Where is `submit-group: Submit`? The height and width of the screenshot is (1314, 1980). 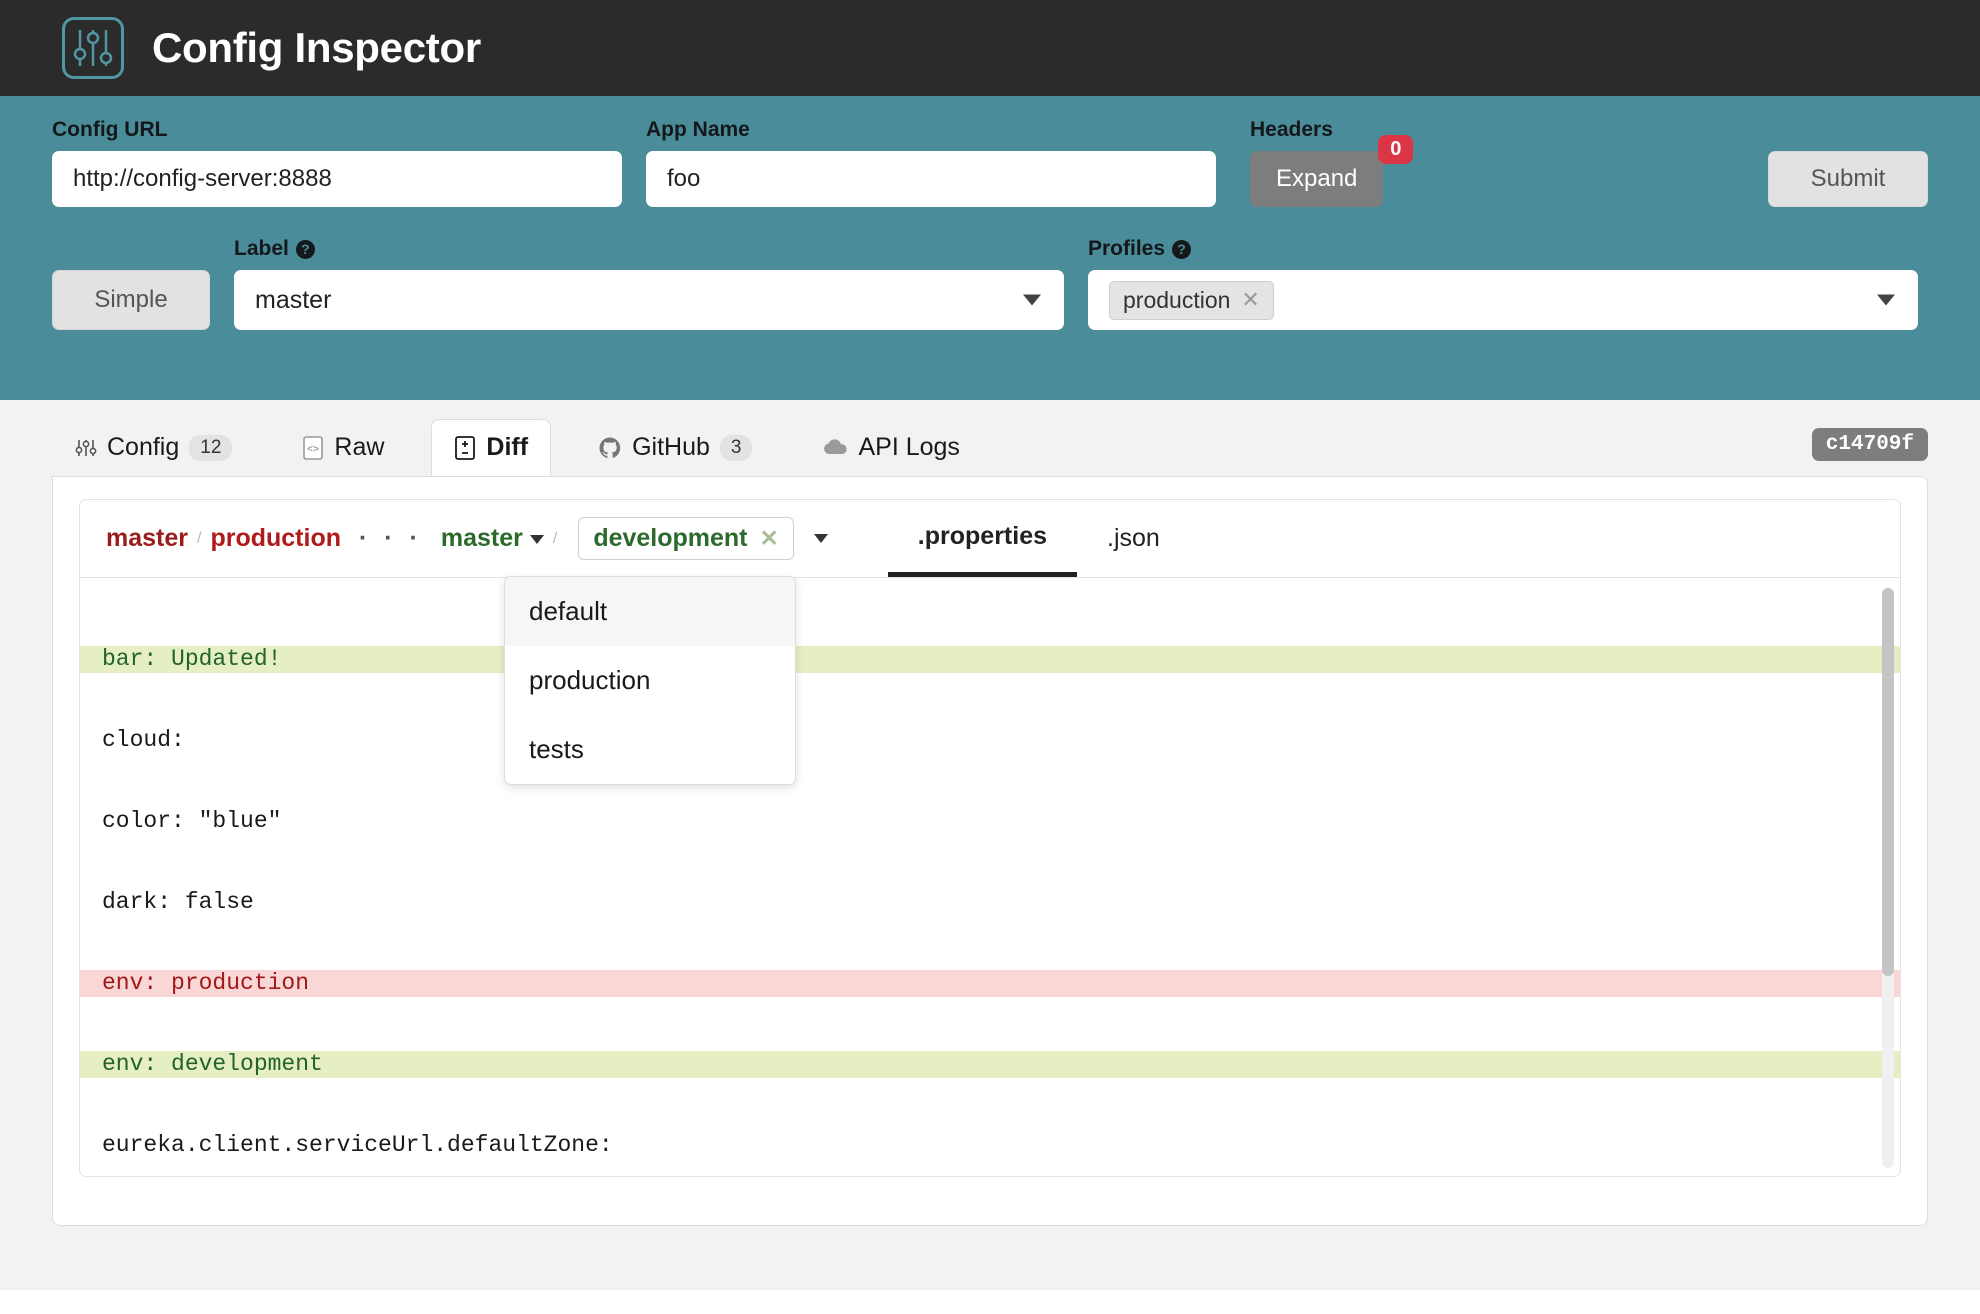 submit-group: Submit is located at coordinates (1848, 179).